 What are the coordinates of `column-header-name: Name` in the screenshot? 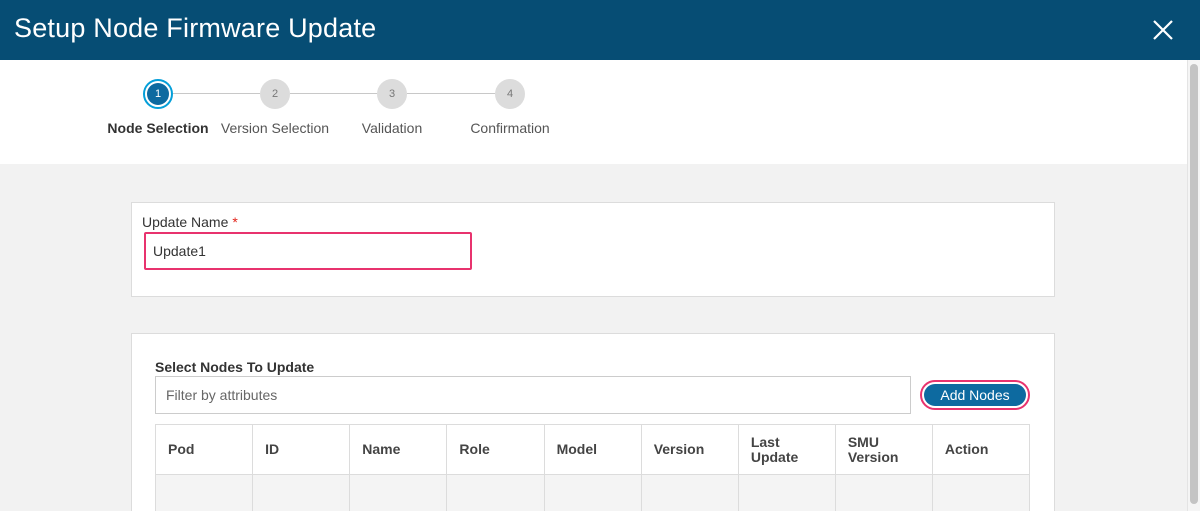 It's located at (398, 449).